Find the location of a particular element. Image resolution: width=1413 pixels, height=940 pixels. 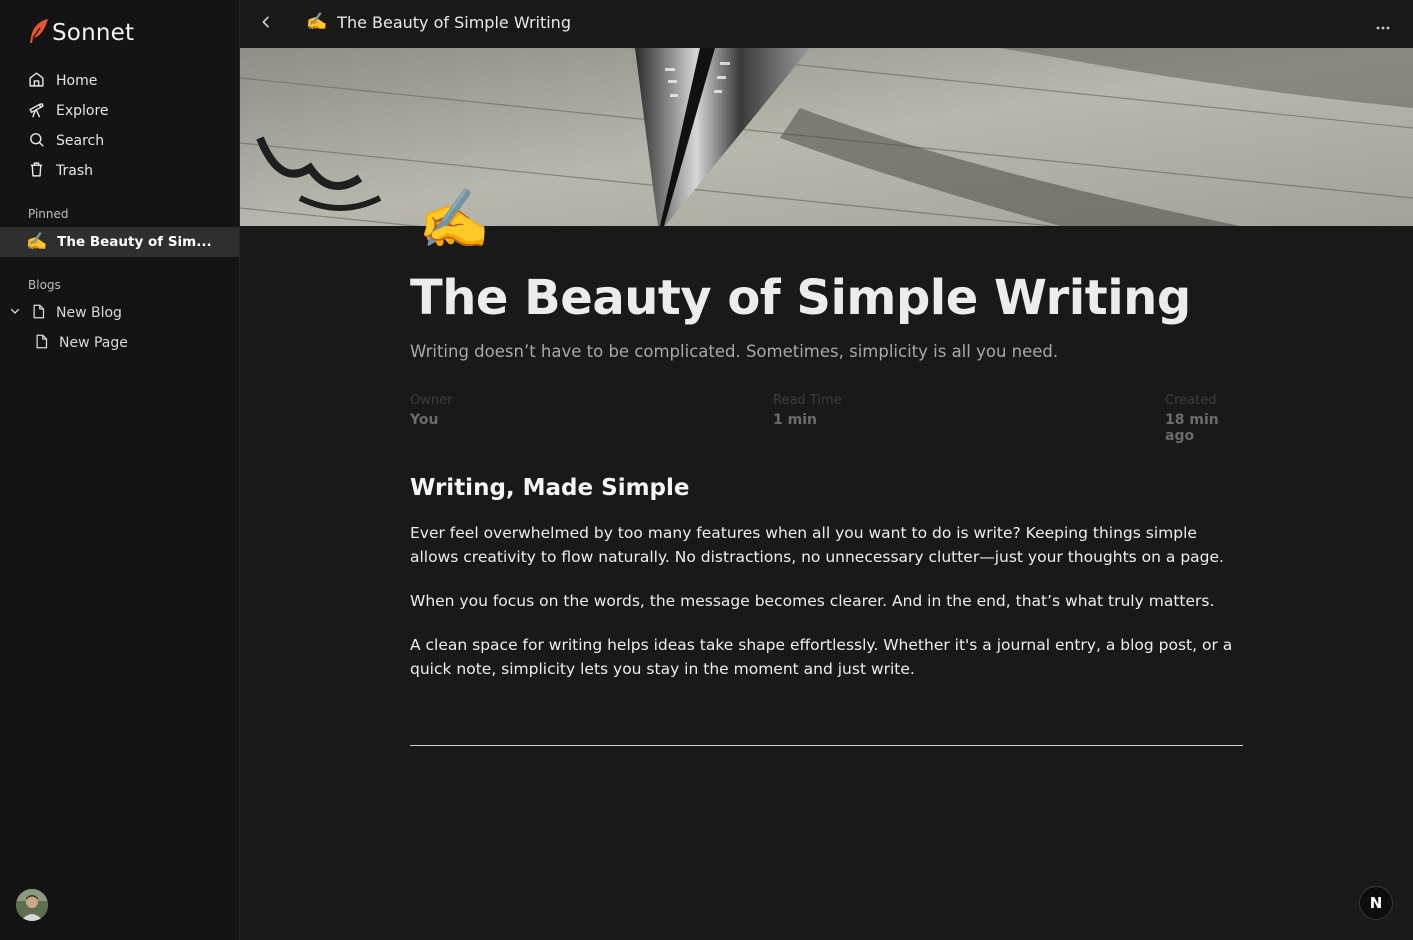

tree-item-new-blog: New Blog is located at coordinates (65, 313).